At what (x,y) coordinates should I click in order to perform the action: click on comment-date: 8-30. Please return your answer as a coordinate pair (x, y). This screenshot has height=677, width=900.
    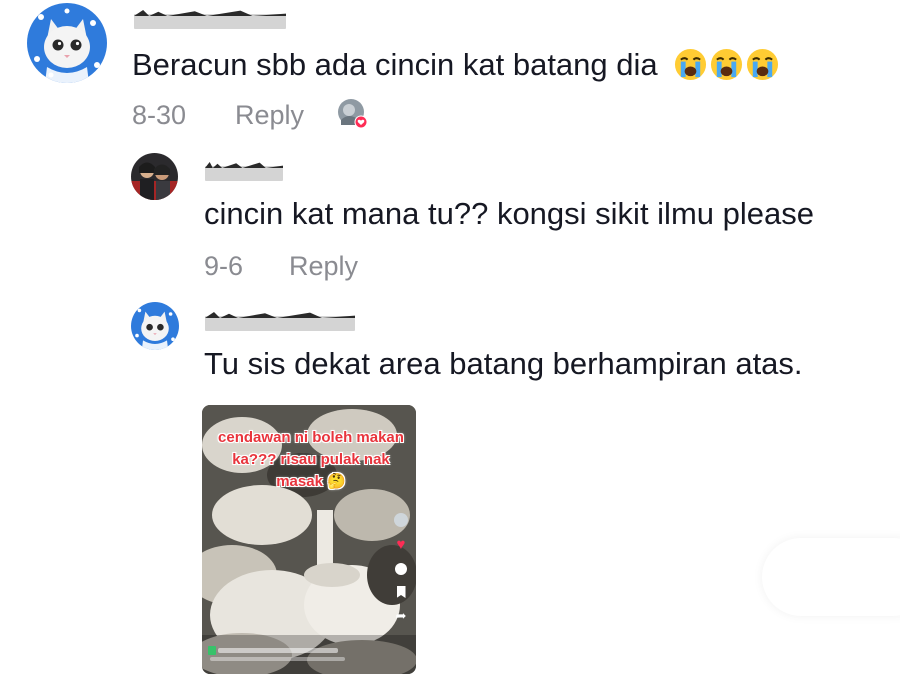
    Looking at the image, I should click on (159, 115).